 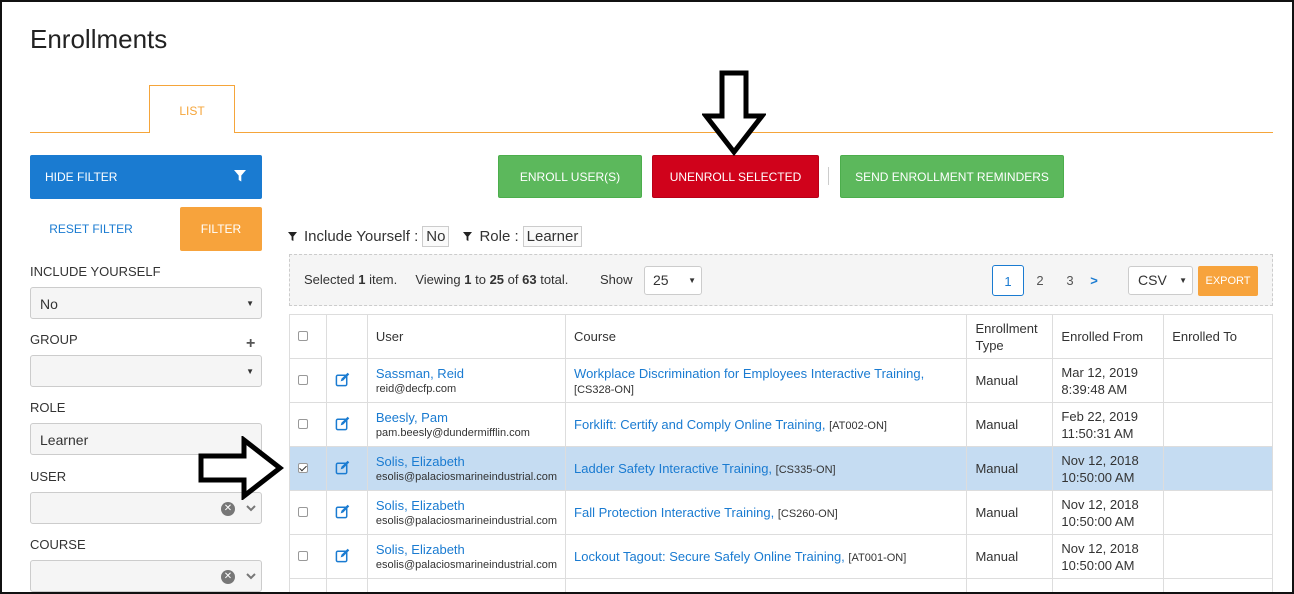 I want to click on button-separator, so click(x=828, y=176).